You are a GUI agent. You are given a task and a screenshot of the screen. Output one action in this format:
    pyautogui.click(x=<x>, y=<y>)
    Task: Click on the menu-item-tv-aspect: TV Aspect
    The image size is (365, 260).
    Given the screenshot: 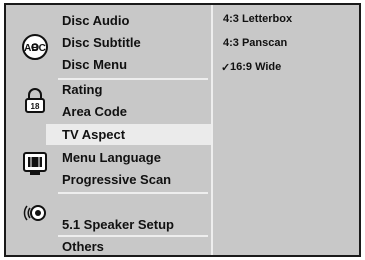 What is the action you would take?
    pyautogui.click(x=129, y=134)
    